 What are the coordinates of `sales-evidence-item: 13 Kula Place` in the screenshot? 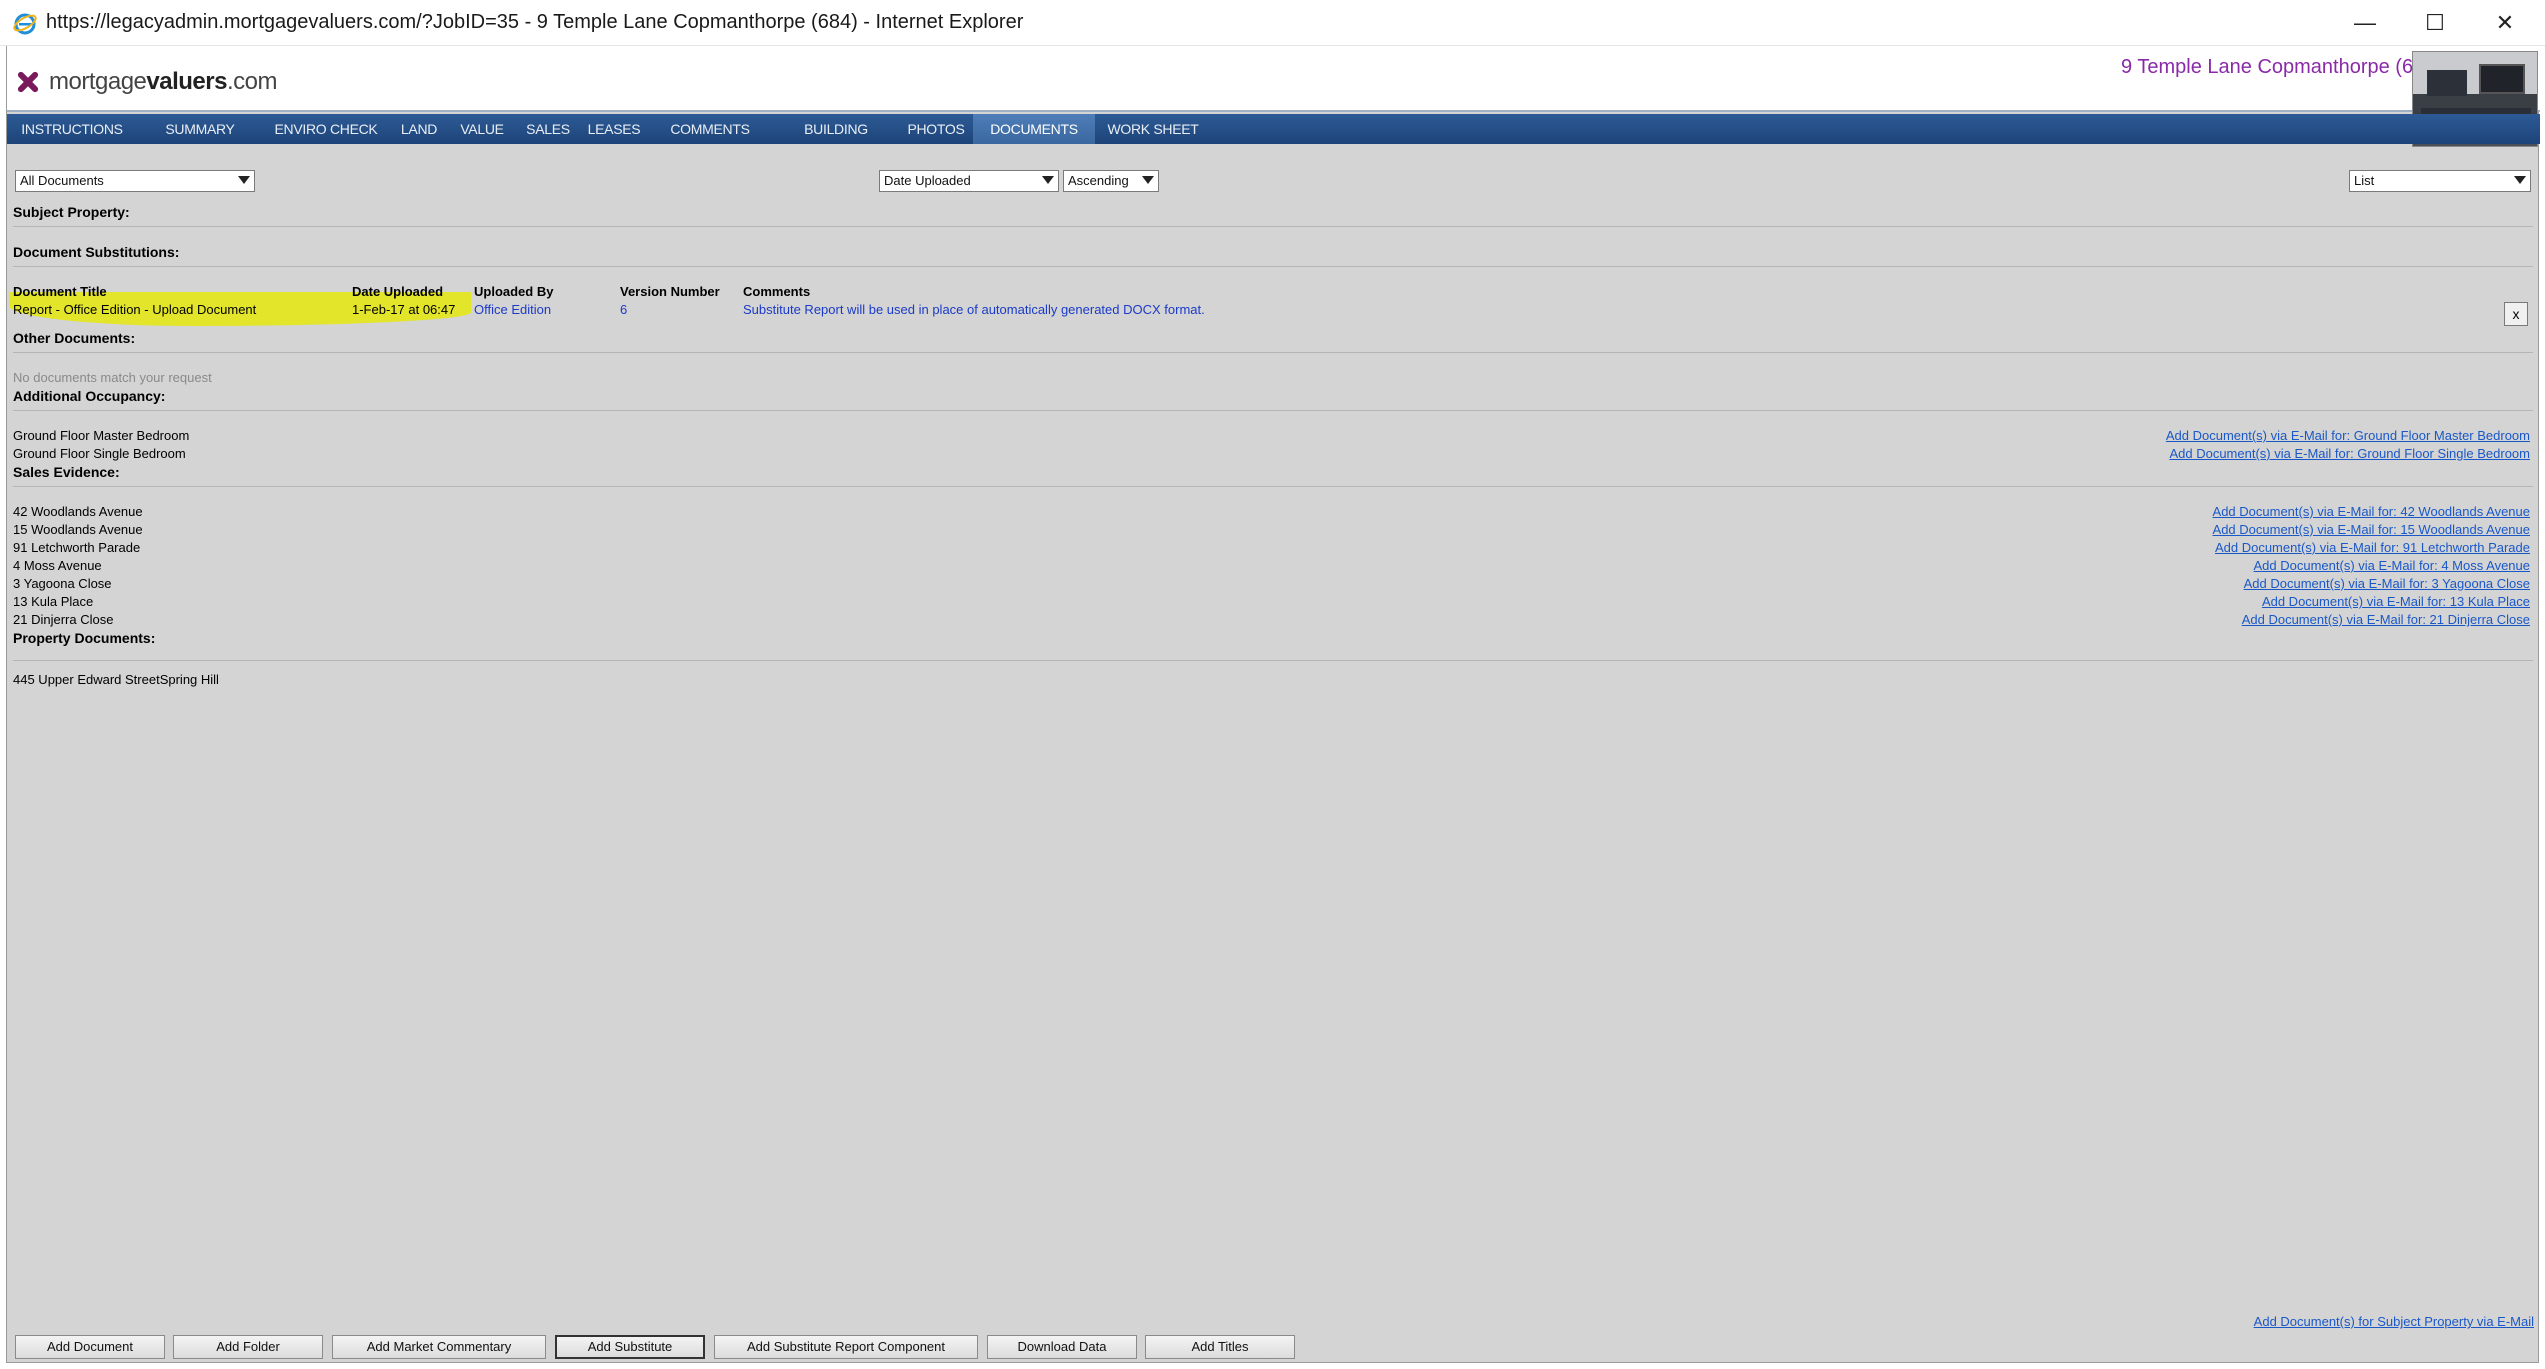 It's located at (53, 601).